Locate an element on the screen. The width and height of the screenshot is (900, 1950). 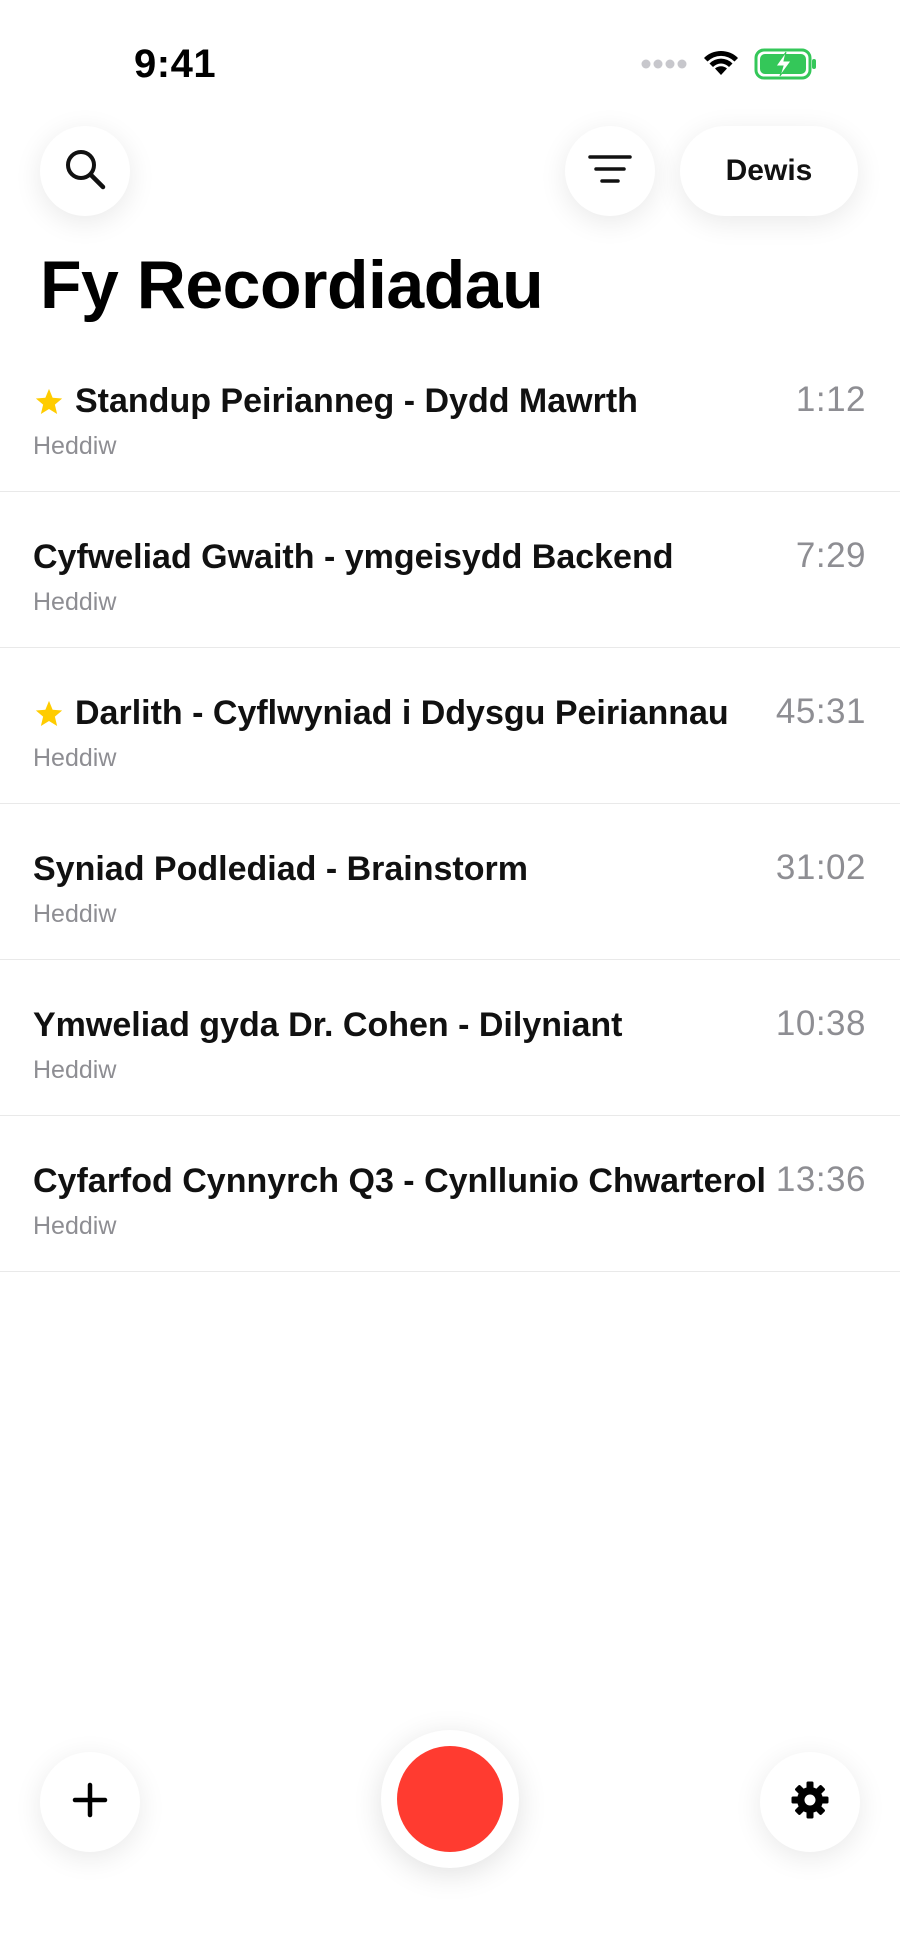
recording-title-line: Syniad Podlediad - Brainstorm is located at coordinates (280, 869).